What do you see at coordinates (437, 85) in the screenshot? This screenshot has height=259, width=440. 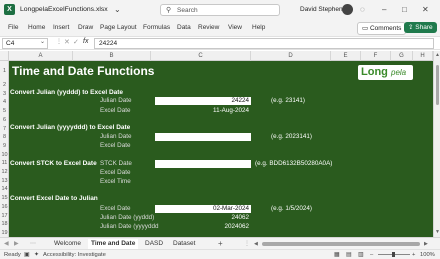 I see `vertical-scroll-thumb` at bounding box center [437, 85].